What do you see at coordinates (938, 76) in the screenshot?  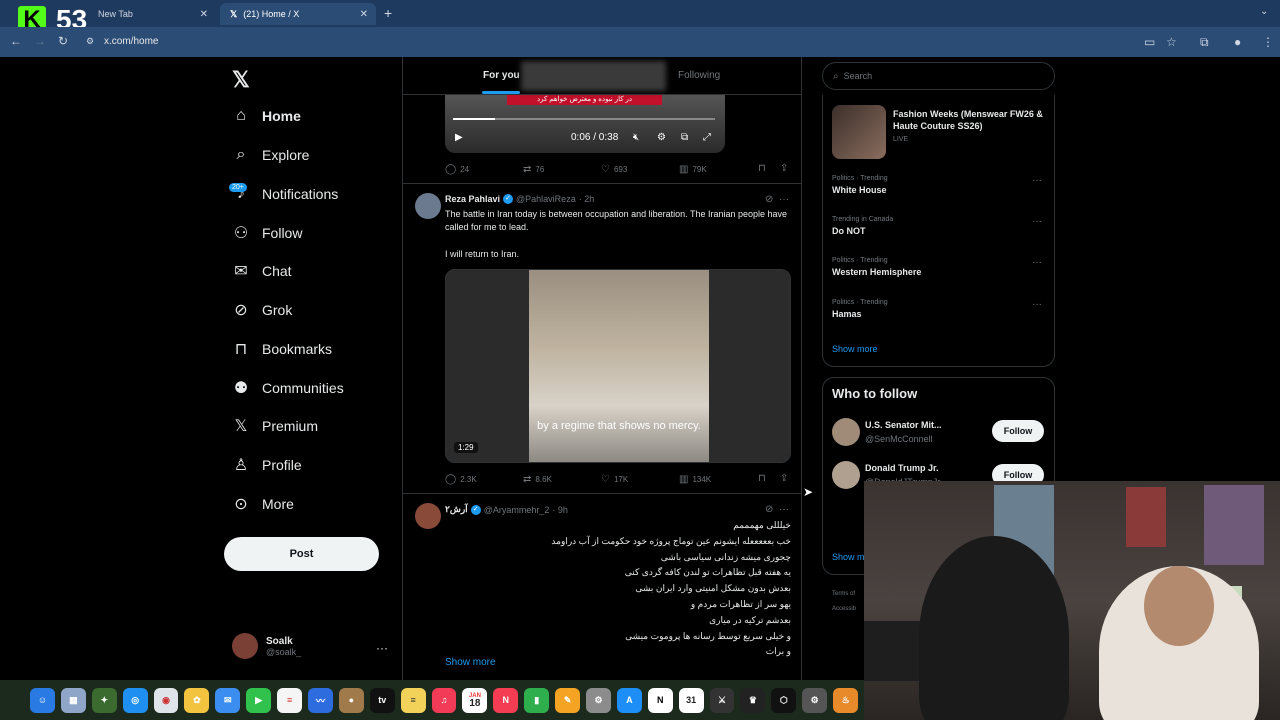 I see `search-input: ⌕ Search` at bounding box center [938, 76].